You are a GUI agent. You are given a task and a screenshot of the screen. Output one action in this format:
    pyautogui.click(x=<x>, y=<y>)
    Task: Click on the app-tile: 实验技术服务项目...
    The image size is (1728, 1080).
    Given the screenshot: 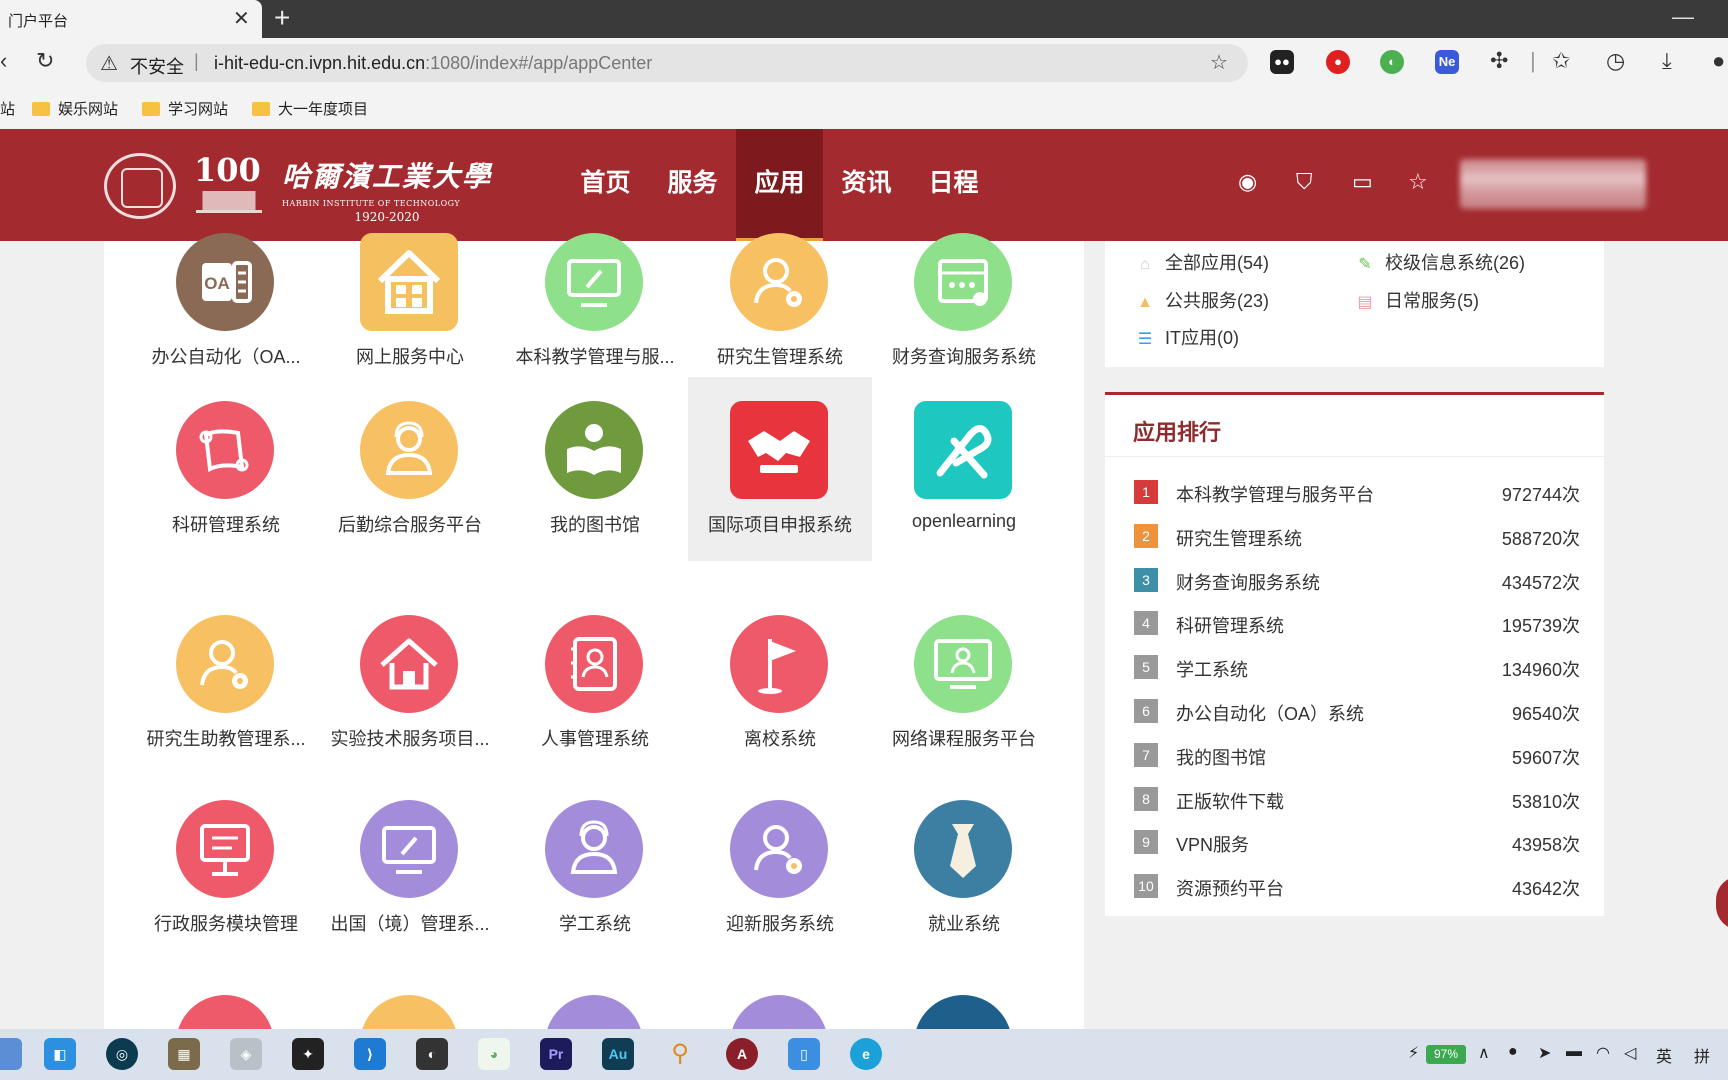 What is the action you would take?
    pyautogui.click(x=410, y=693)
    